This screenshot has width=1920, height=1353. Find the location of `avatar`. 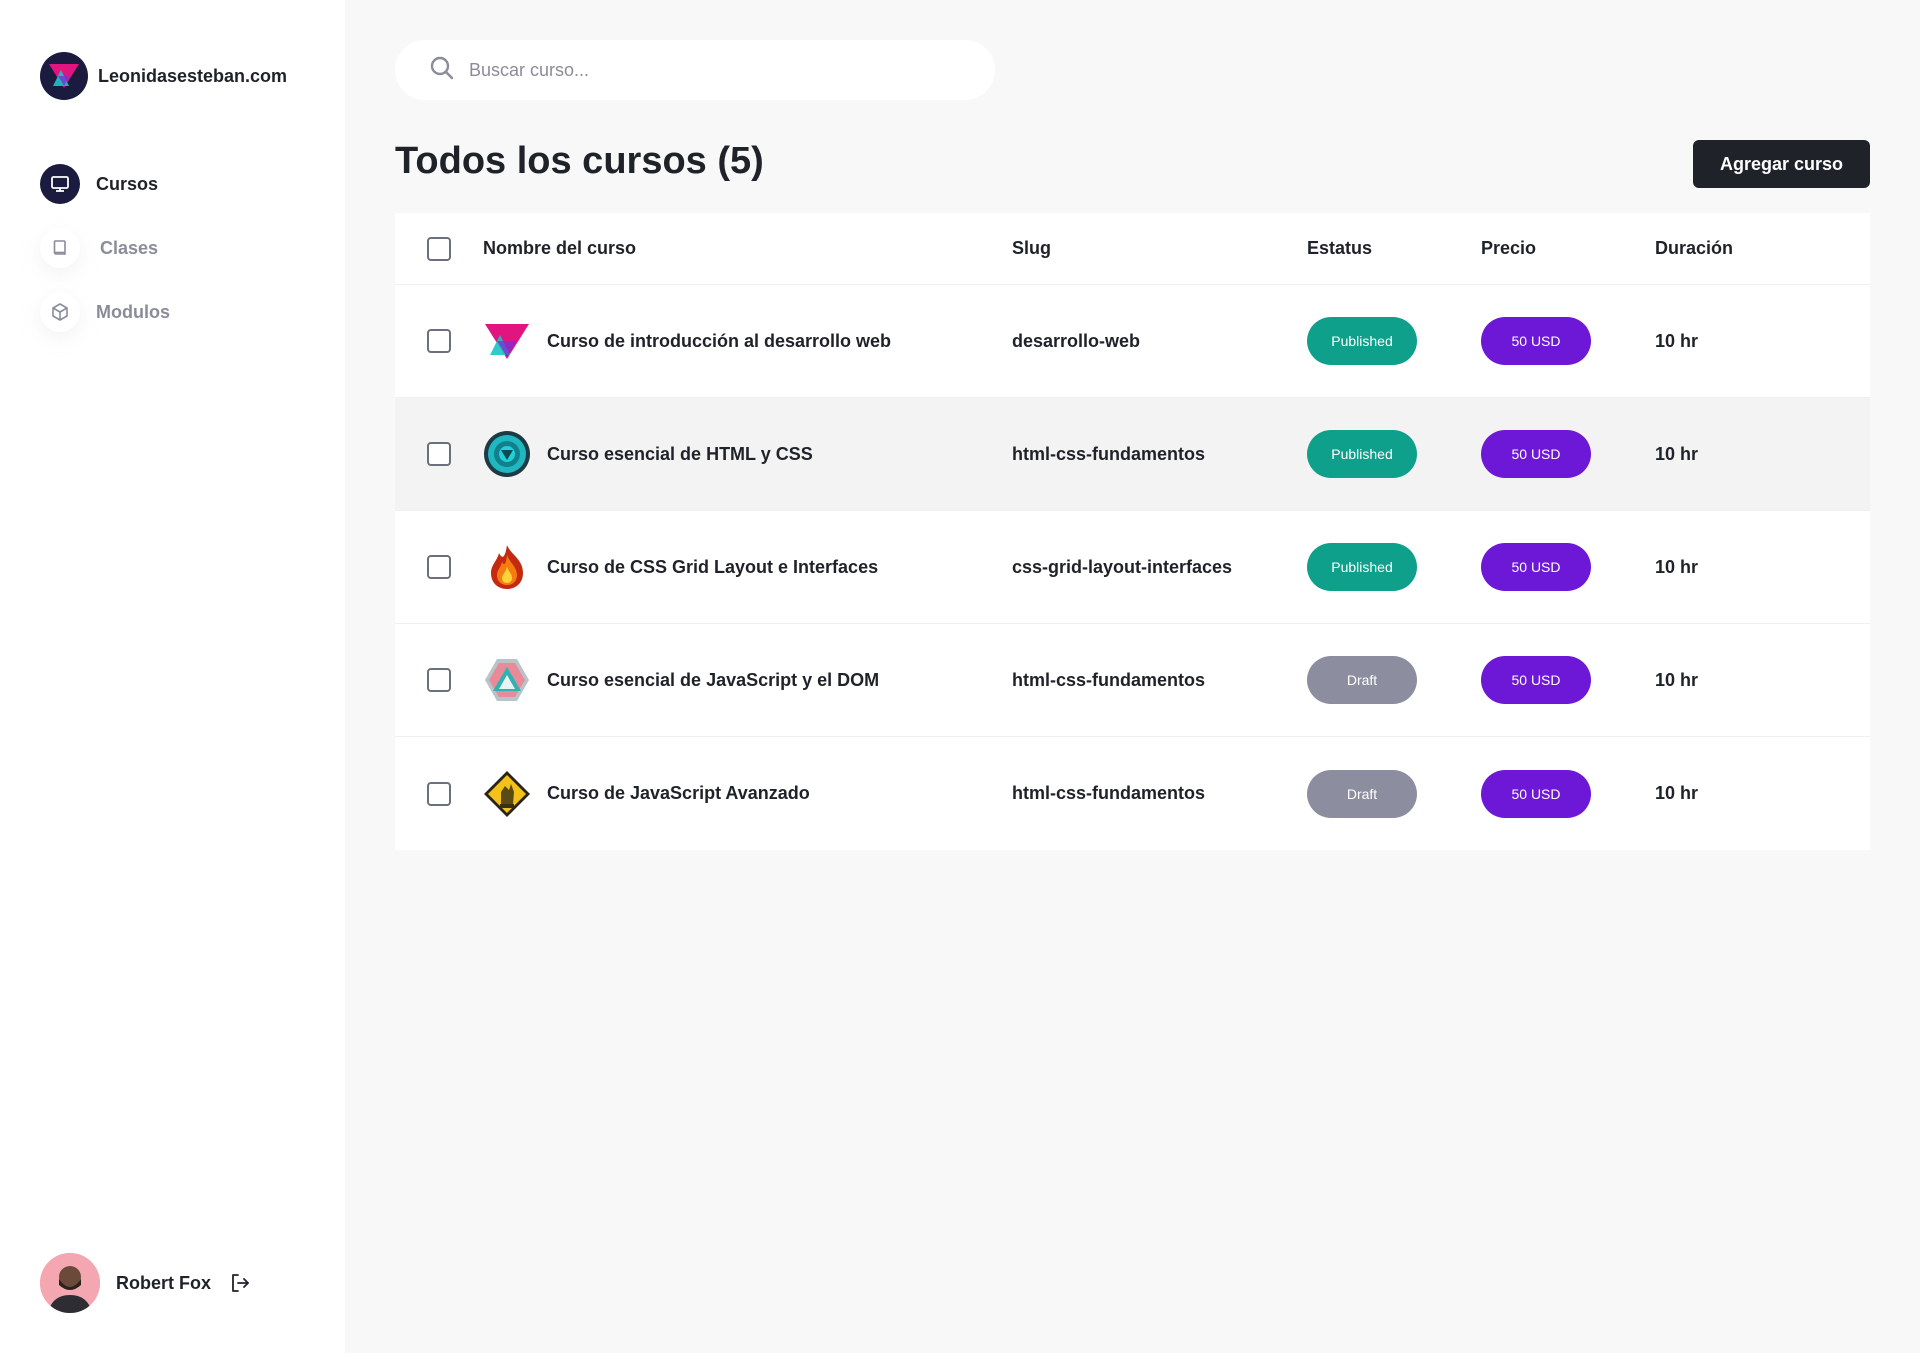

avatar is located at coordinates (70, 1283).